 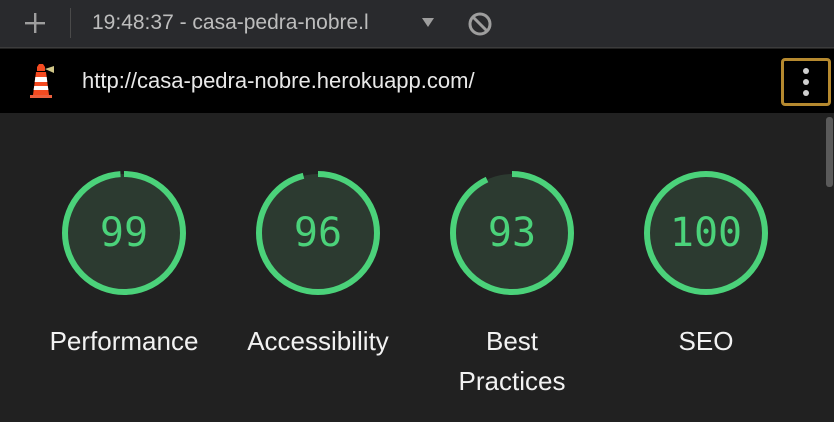 I want to click on gauge-score: 99, so click(x=124, y=233).